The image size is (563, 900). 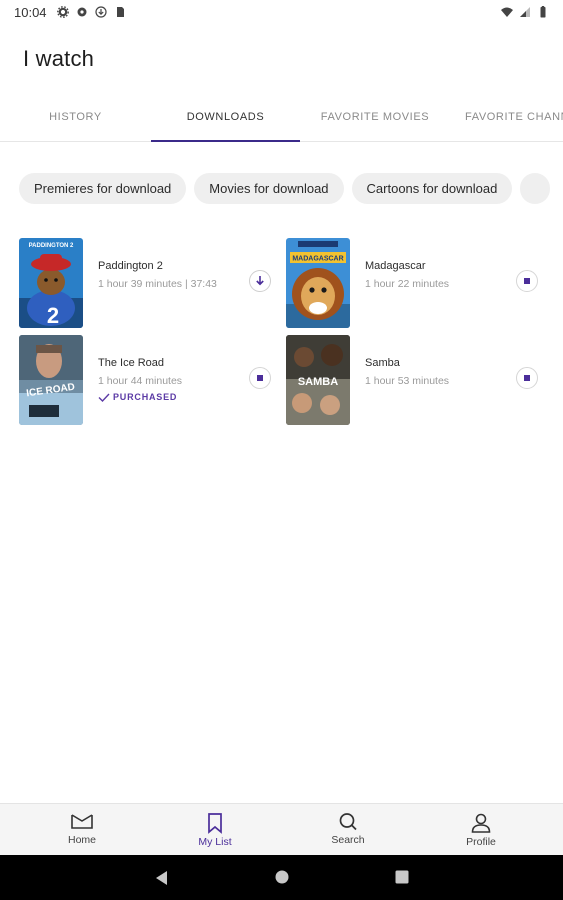 I want to click on home-circle-icon, so click(x=282, y=877).